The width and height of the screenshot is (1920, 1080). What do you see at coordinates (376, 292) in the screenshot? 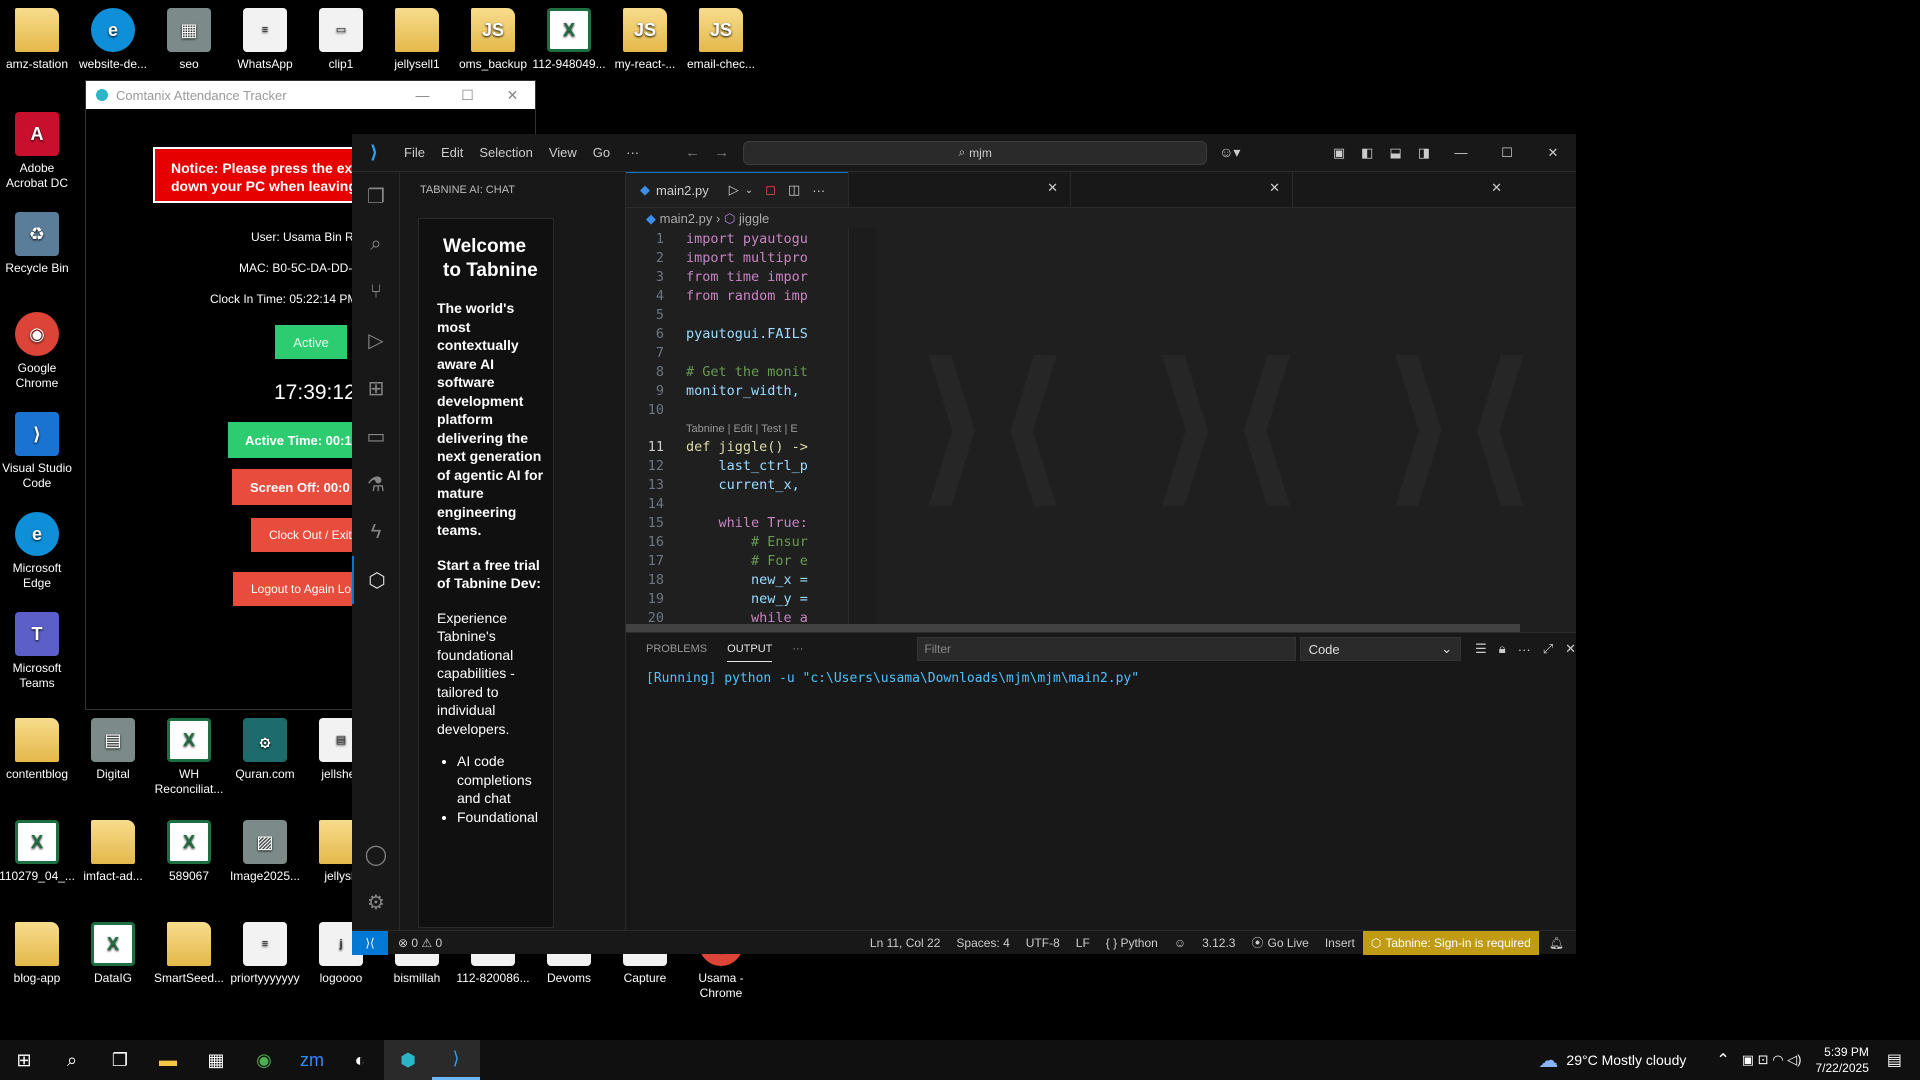
I see `source-control-icon: ⑂` at bounding box center [376, 292].